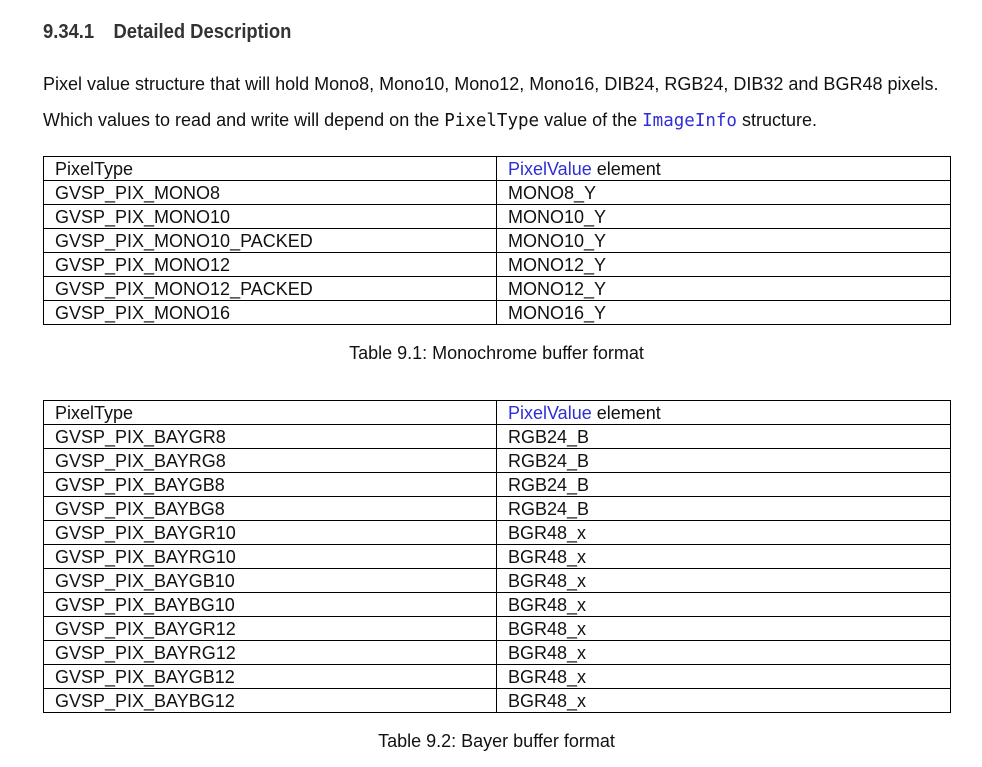  What do you see at coordinates (776, 120) in the screenshot?
I see `intro-text-after: structure.` at bounding box center [776, 120].